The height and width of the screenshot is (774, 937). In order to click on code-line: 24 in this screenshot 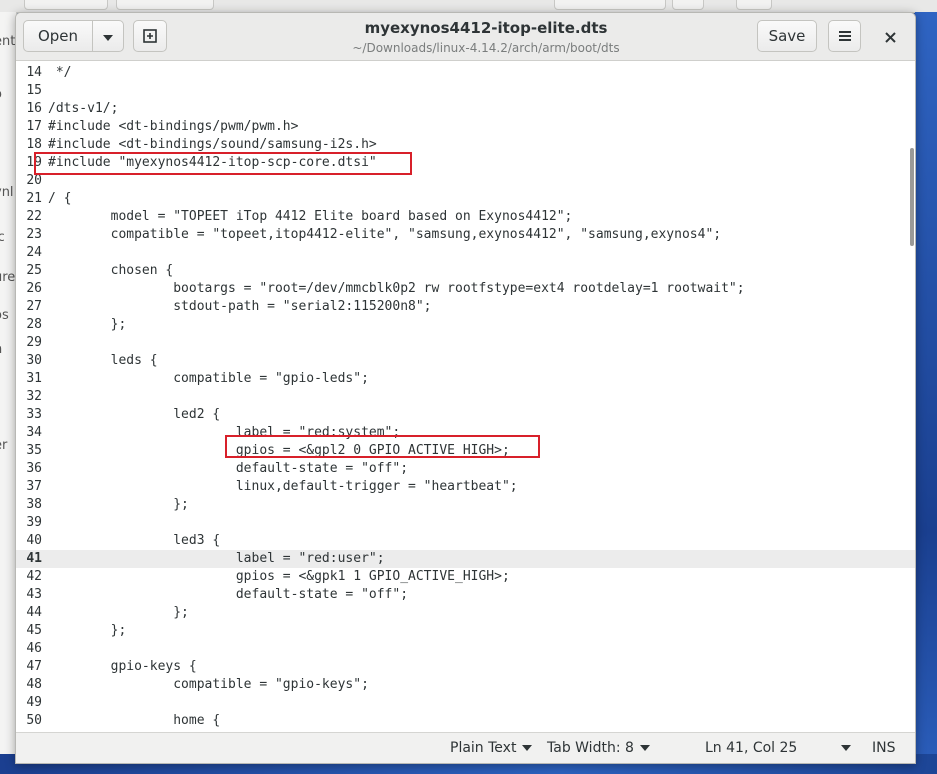, I will do `click(465, 253)`.